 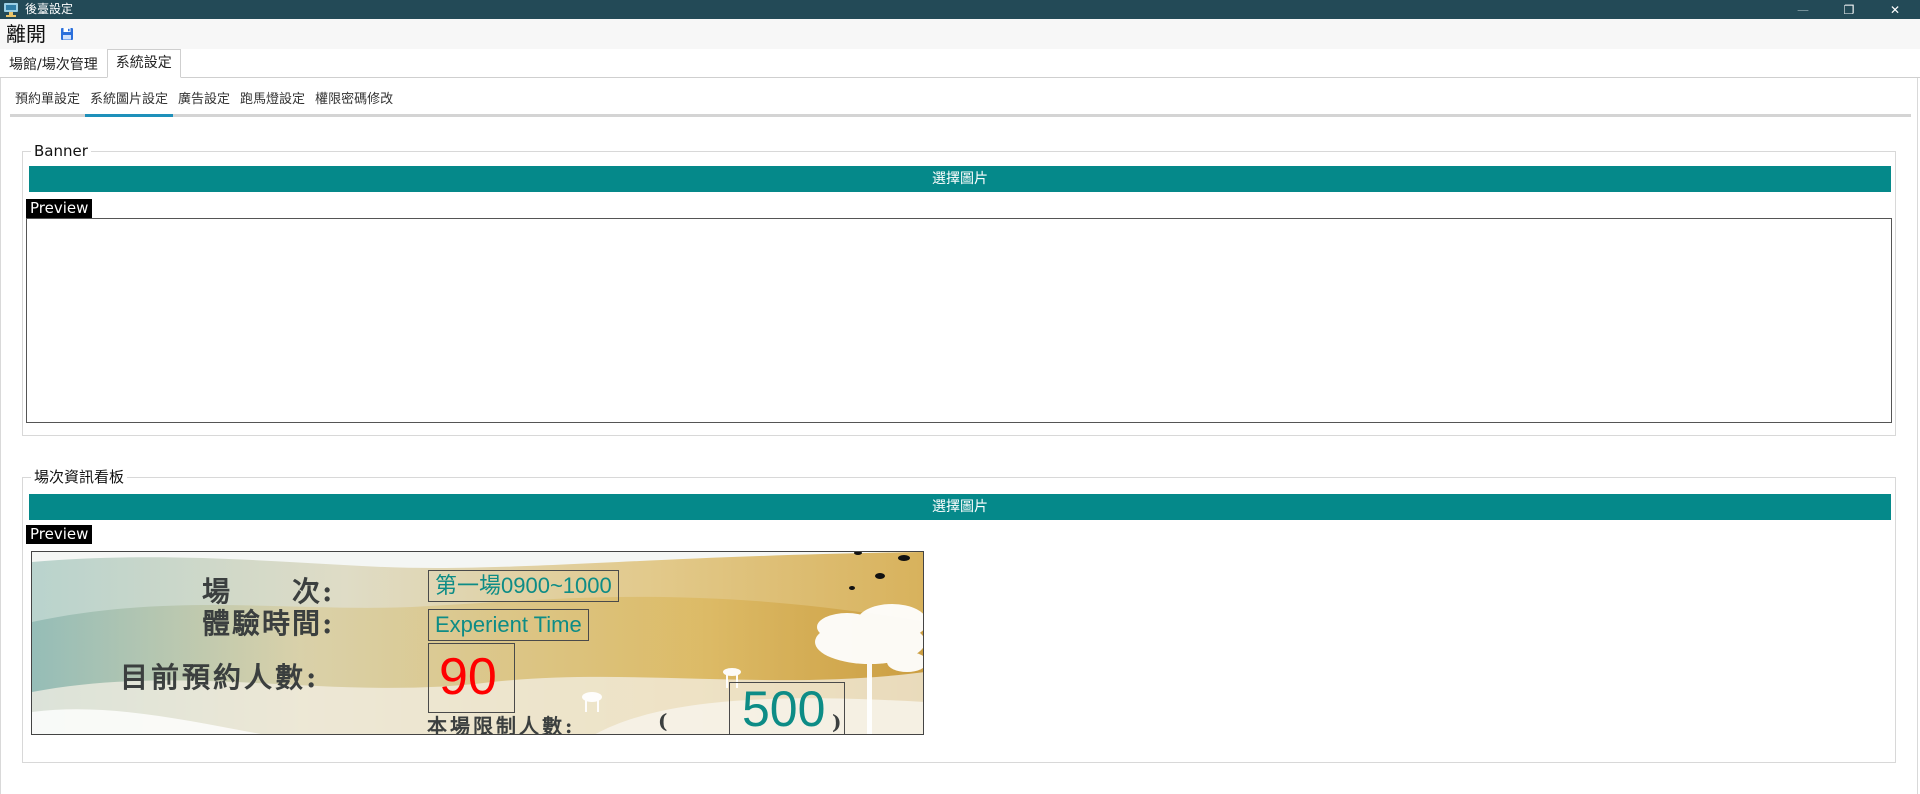 What do you see at coordinates (501, 724) in the screenshot?
I see `session-limit-label: 本場限制人數:` at bounding box center [501, 724].